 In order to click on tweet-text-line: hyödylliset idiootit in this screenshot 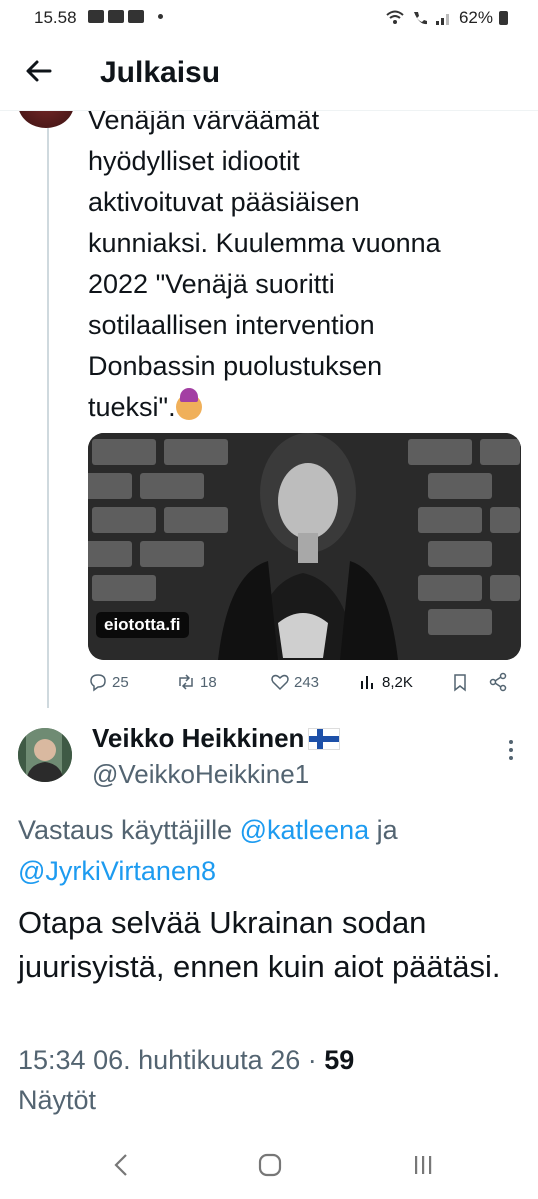, I will do `click(194, 161)`.